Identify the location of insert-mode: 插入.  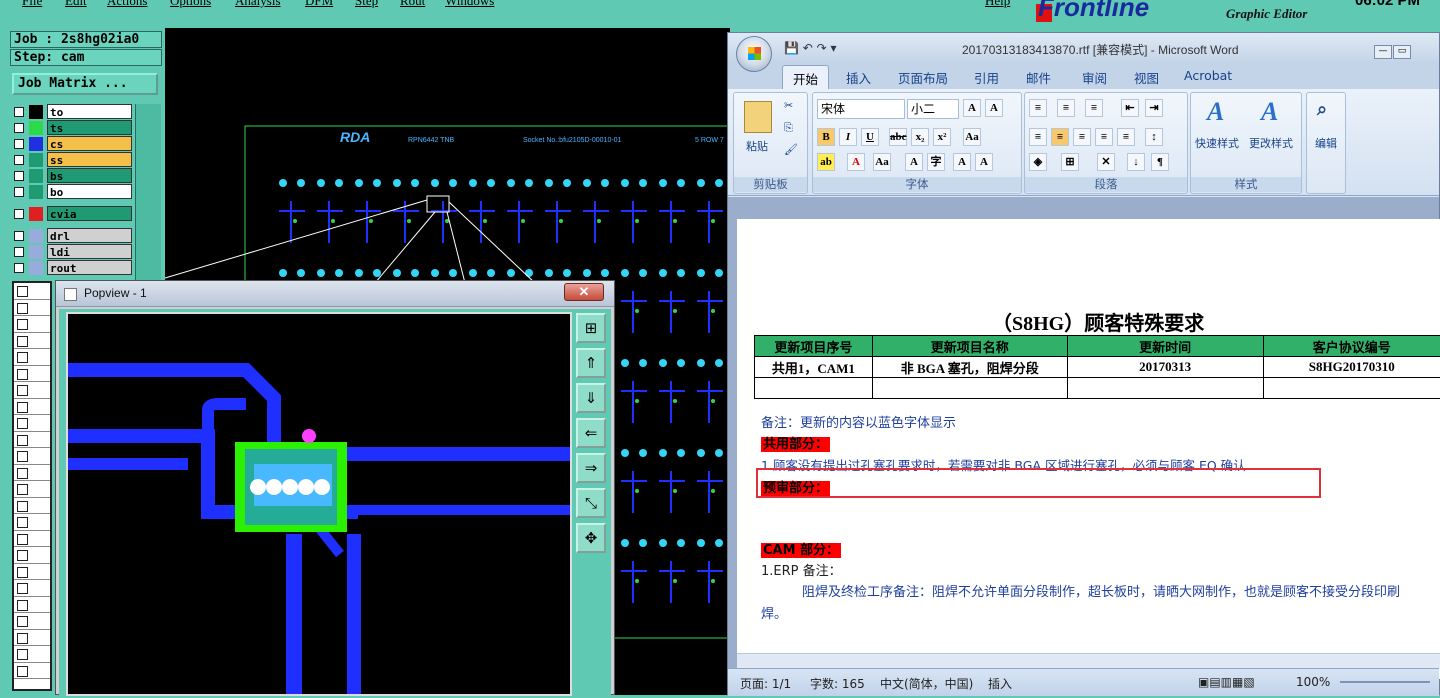
(1000, 683).